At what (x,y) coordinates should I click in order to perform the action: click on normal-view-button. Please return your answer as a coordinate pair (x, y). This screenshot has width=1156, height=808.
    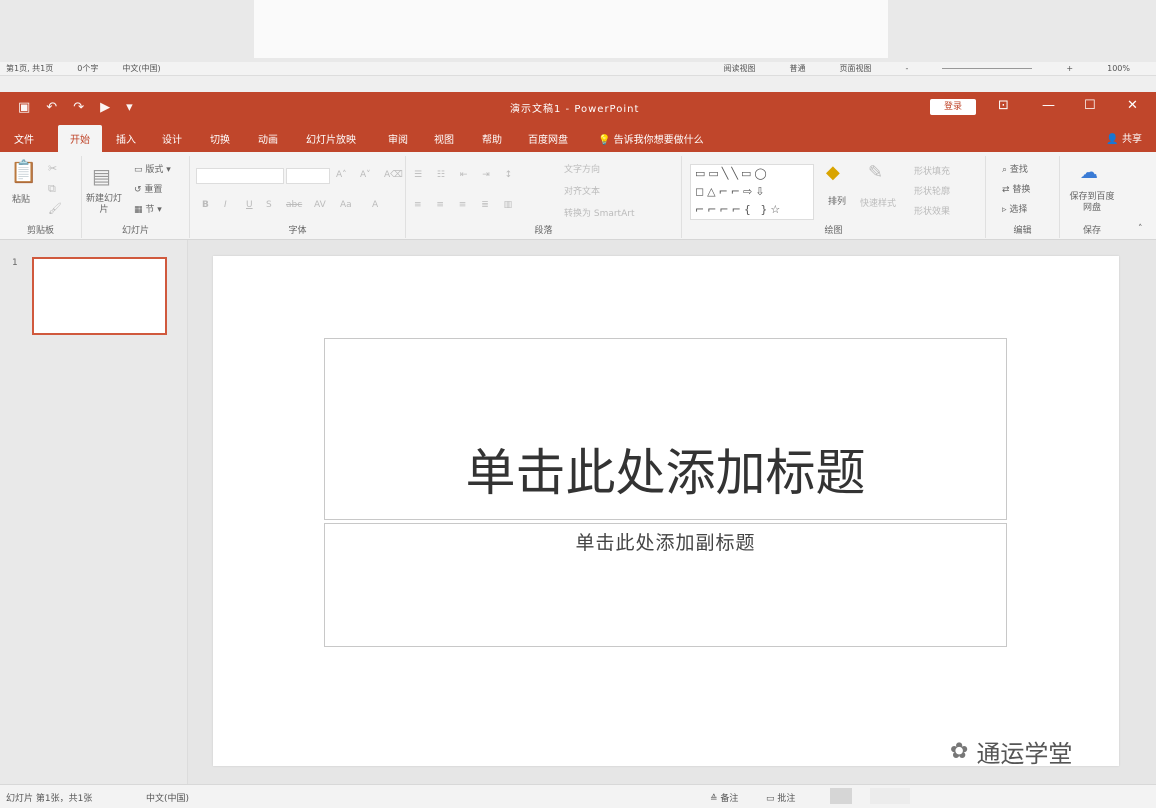
    Looking at the image, I should click on (841, 796).